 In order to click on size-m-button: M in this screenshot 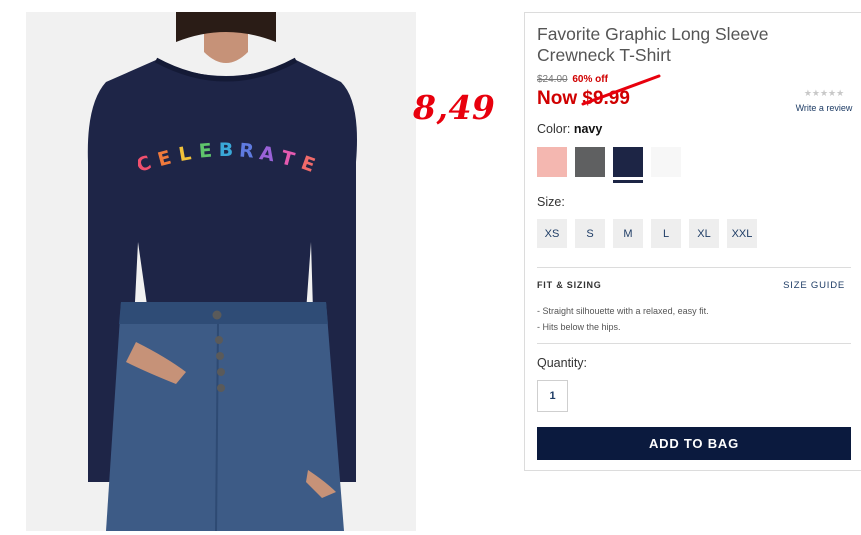, I will do `click(628, 233)`.